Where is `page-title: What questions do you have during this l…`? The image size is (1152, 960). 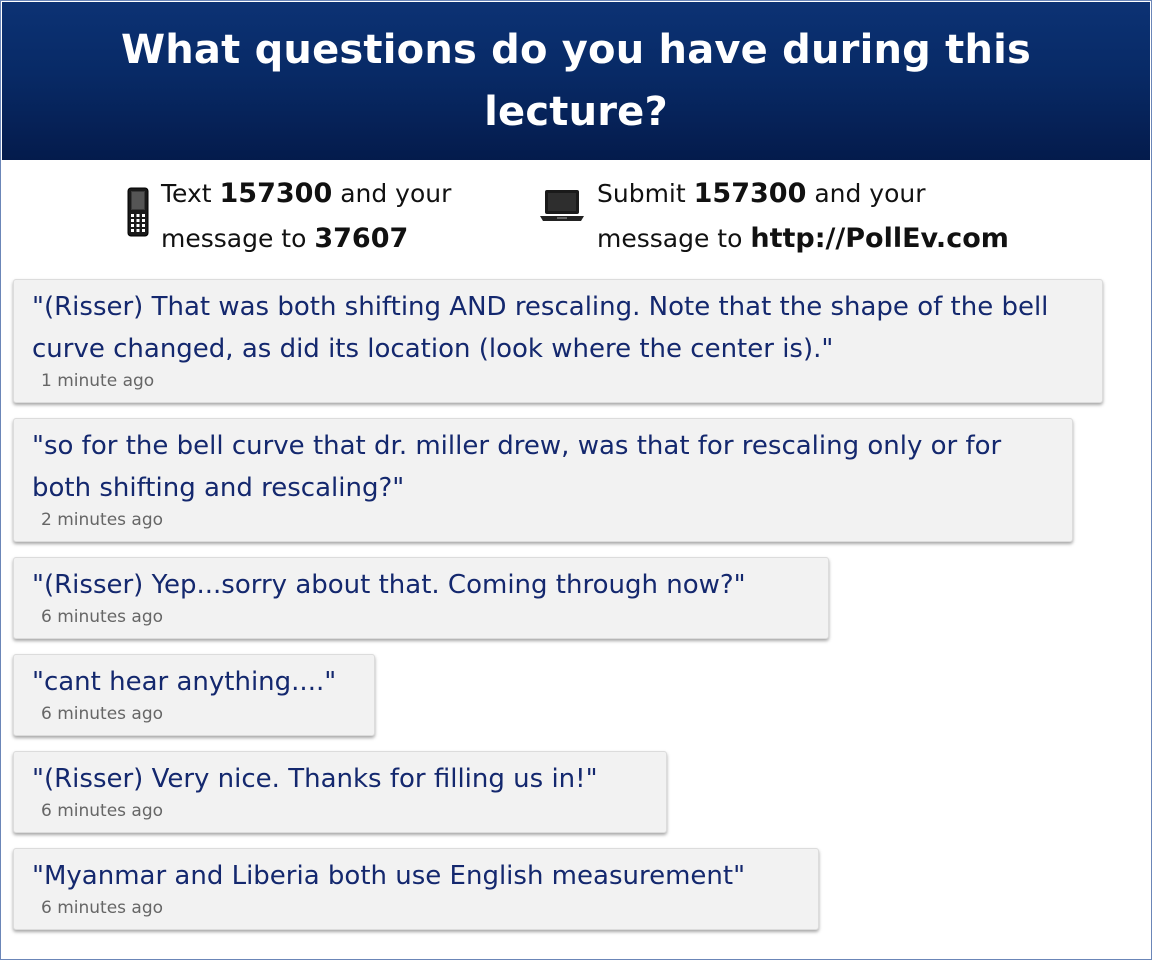 page-title: What questions do you have during this l… is located at coordinates (576, 81).